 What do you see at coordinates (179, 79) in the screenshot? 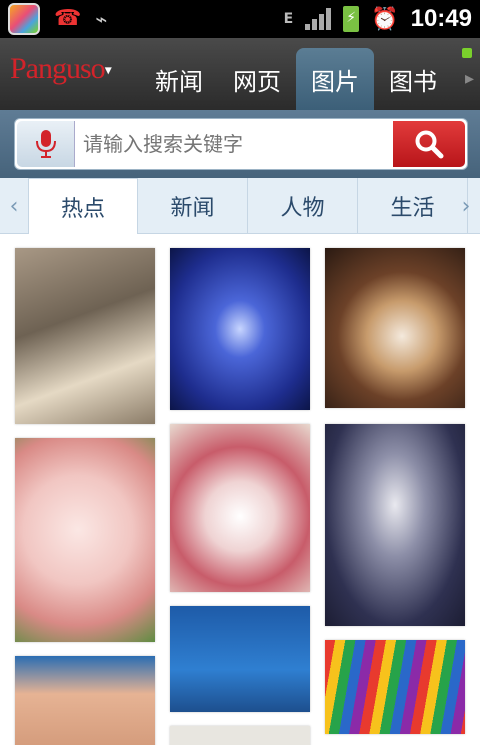
I see `nav-tab-news: 新闻` at bounding box center [179, 79].